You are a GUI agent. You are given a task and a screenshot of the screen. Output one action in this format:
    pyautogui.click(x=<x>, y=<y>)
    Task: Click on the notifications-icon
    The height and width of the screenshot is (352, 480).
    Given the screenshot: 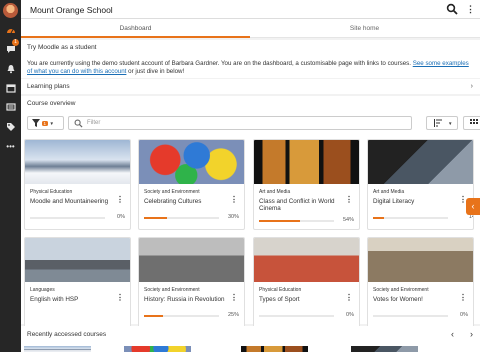 What is the action you would take?
    pyautogui.click(x=10, y=68)
    